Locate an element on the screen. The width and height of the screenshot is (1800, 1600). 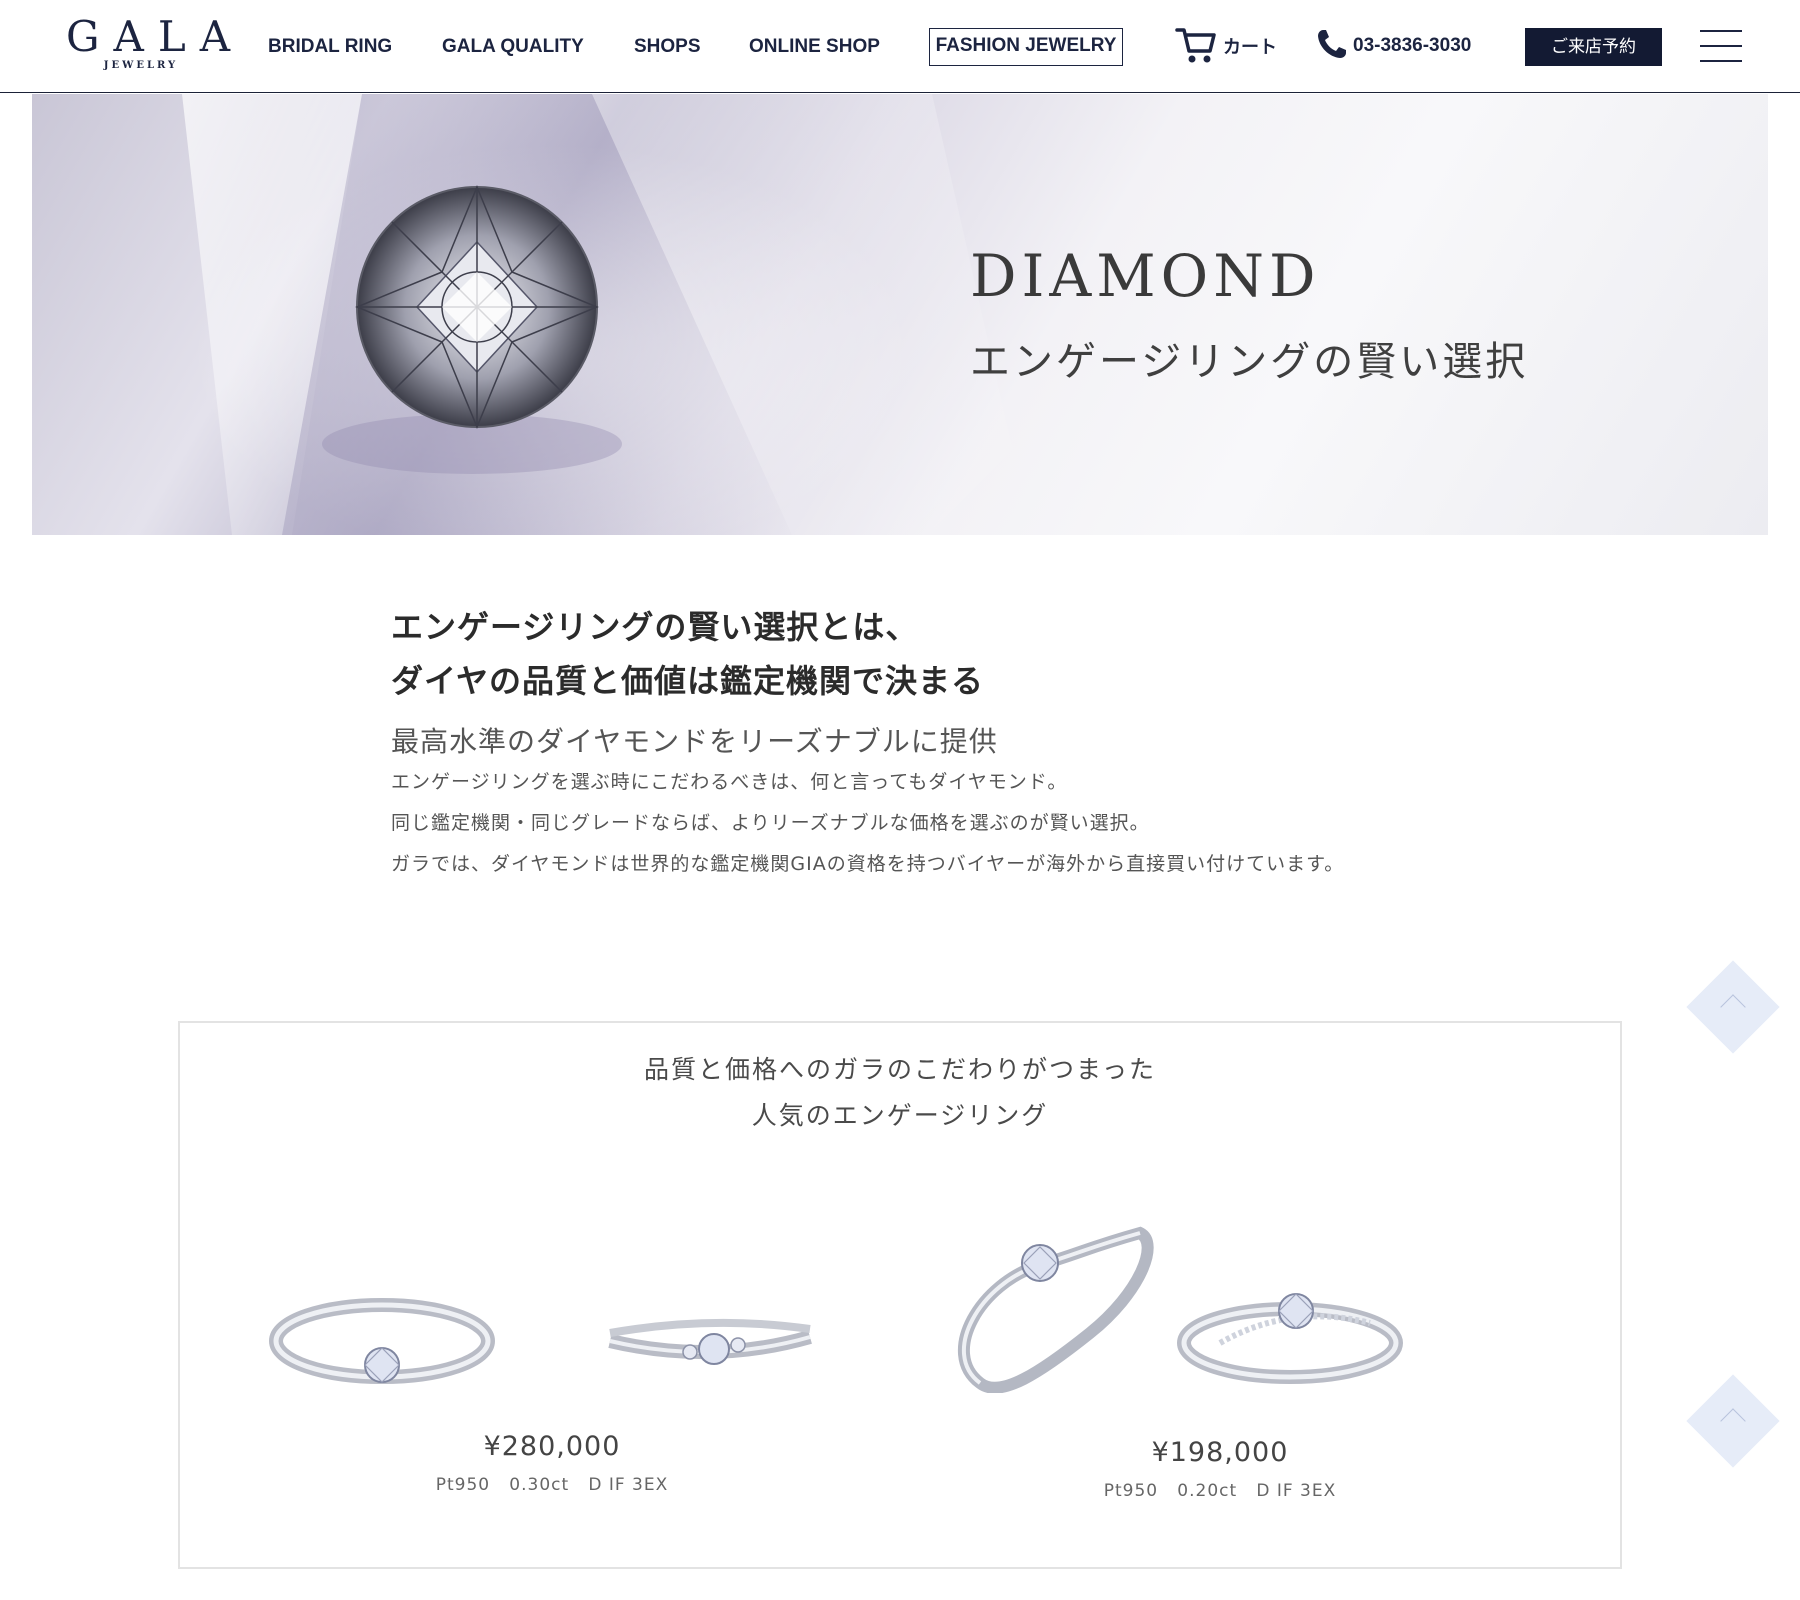
nav-online-shop: ONLINE SHOP is located at coordinates (814, 46).